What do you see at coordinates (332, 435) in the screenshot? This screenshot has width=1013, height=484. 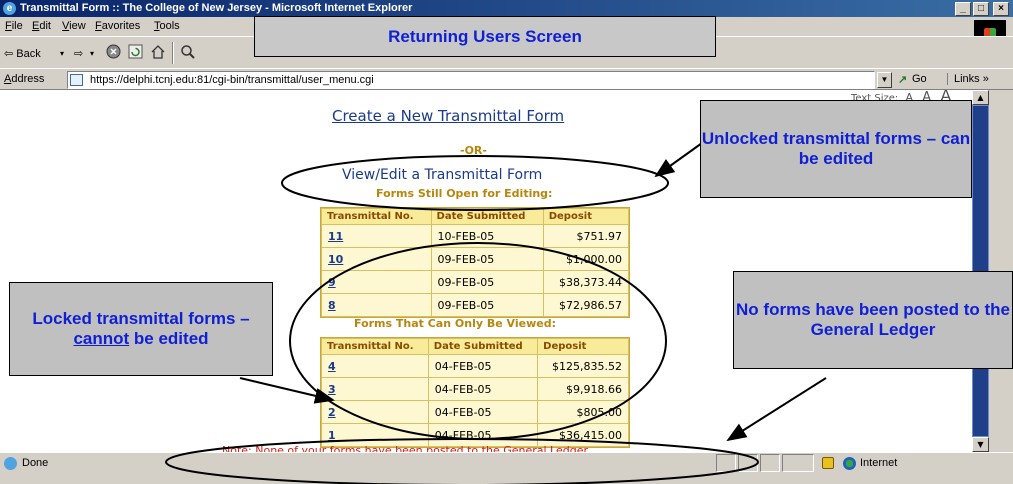 I see `transmittal-number-link: 1` at bounding box center [332, 435].